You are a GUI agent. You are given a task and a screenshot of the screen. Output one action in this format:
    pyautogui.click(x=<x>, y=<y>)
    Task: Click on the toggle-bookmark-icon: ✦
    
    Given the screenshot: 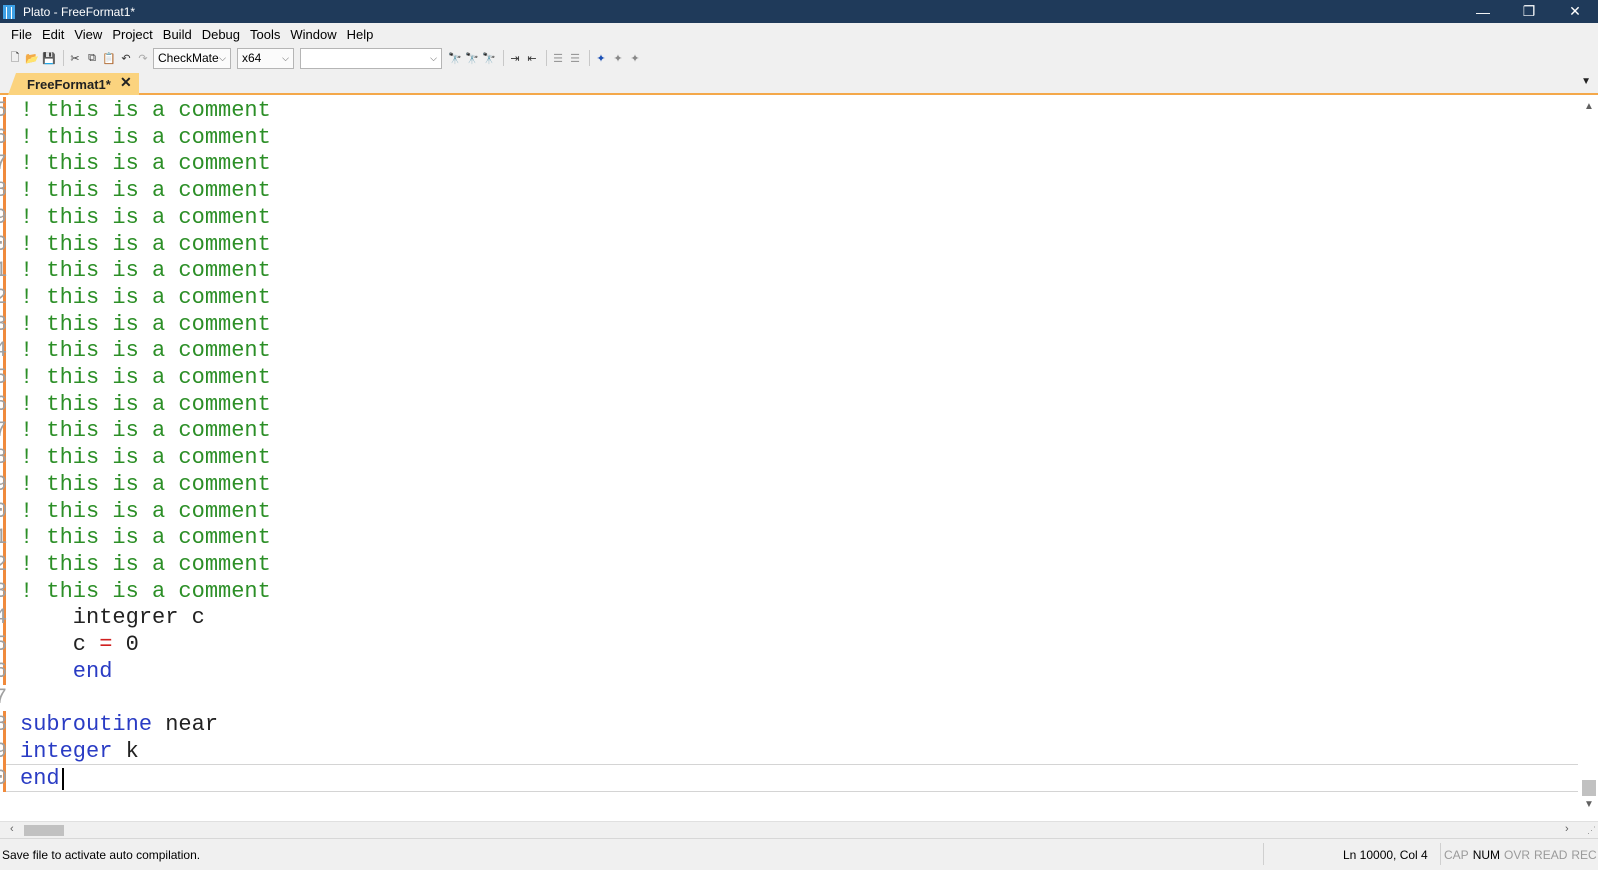 What is the action you would take?
    pyautogui.click(x=601, y=58)
    